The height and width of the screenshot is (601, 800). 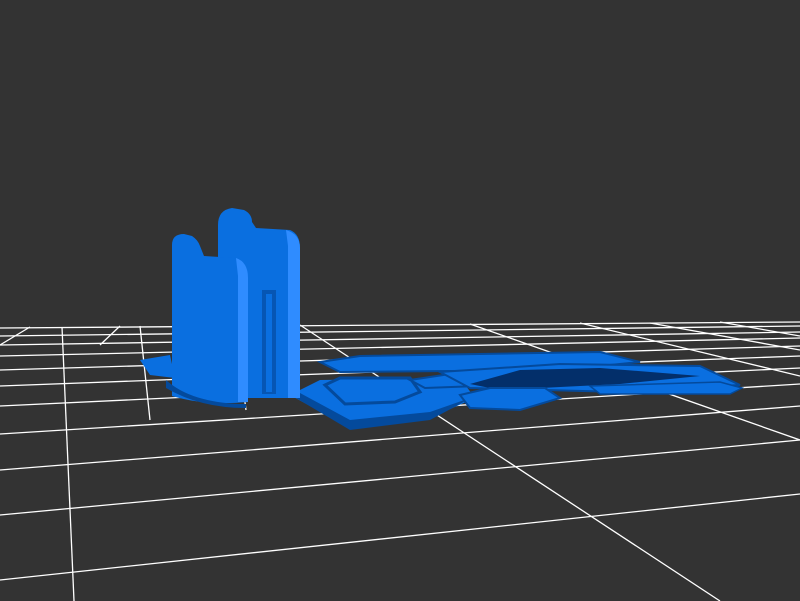 I want to click on upright-parts, so click(x=233, y=308).